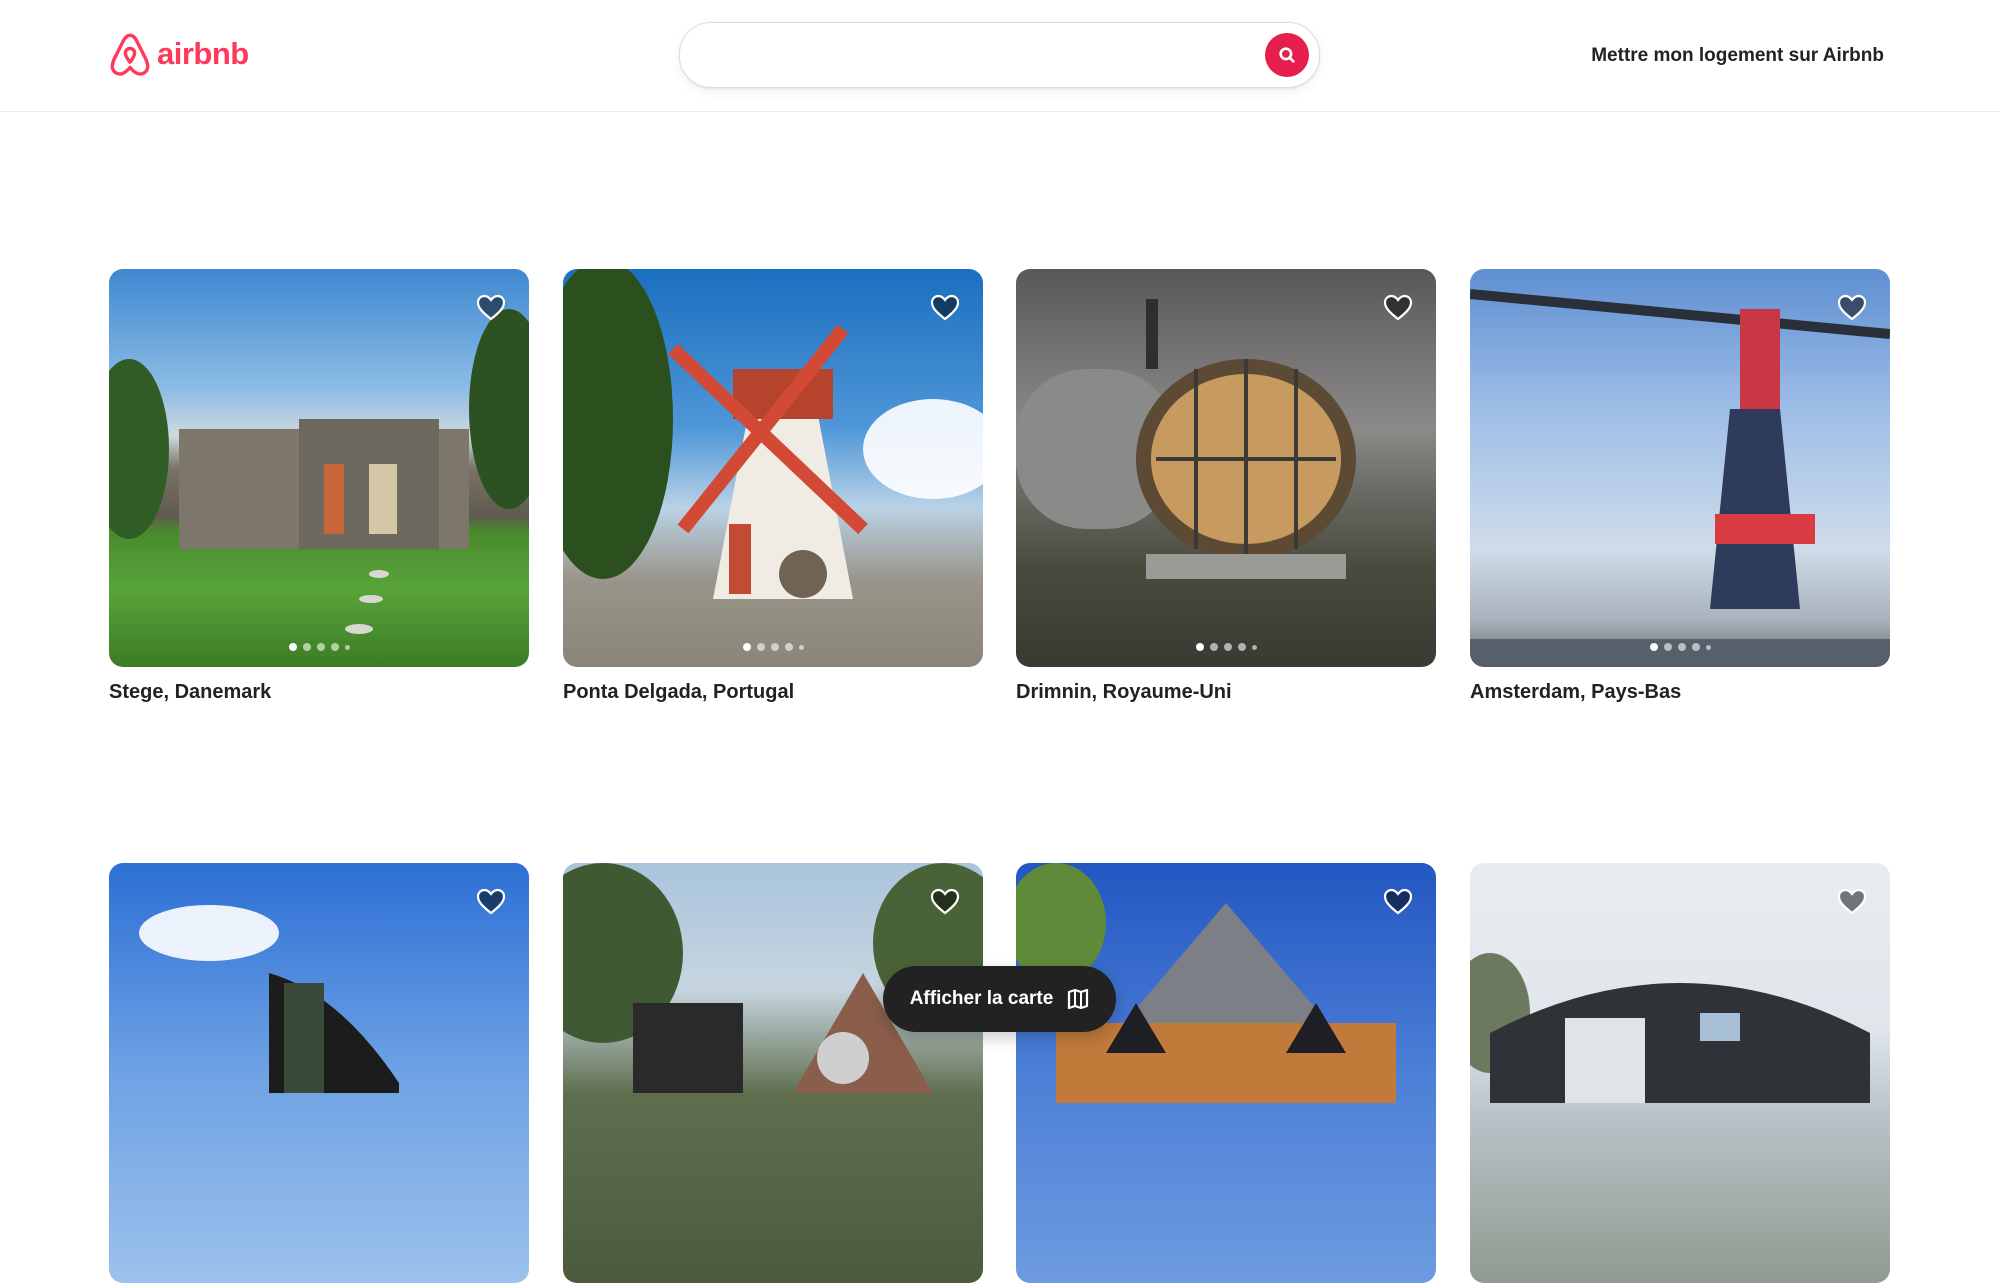 Image resolution: width=2000 pixels, height=1283 pixels. I want to click on garden-huts-photo, so click(773, 1073).